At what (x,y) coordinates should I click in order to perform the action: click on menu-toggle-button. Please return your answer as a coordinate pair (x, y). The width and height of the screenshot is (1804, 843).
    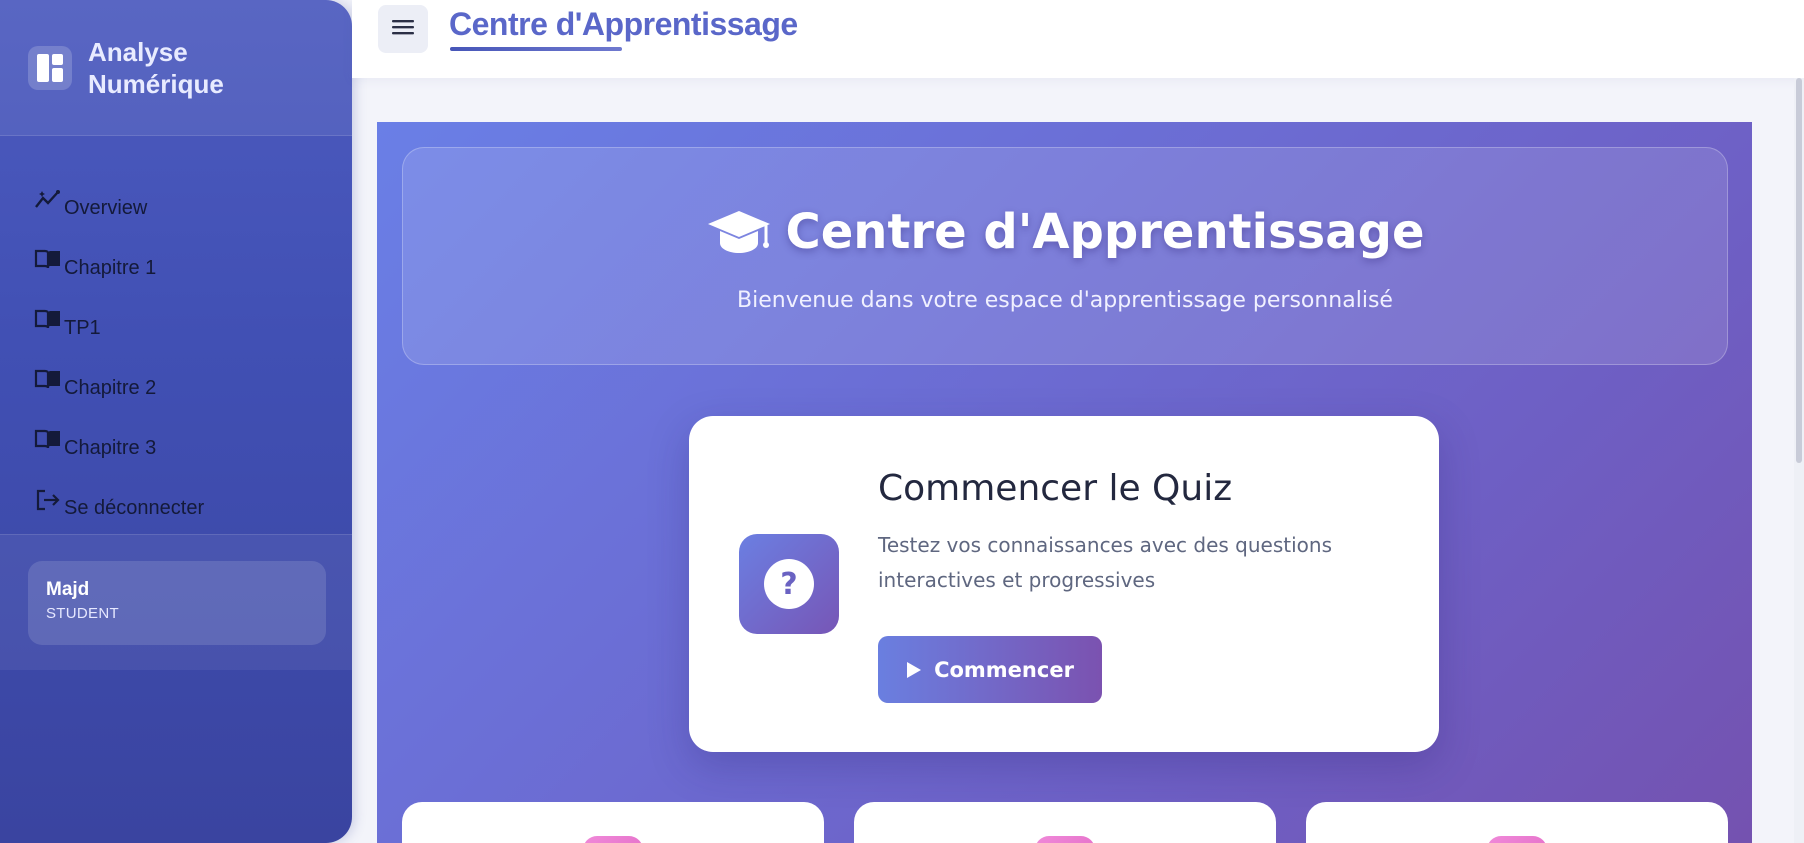
    Looking at the image, I should click on (403, 29).